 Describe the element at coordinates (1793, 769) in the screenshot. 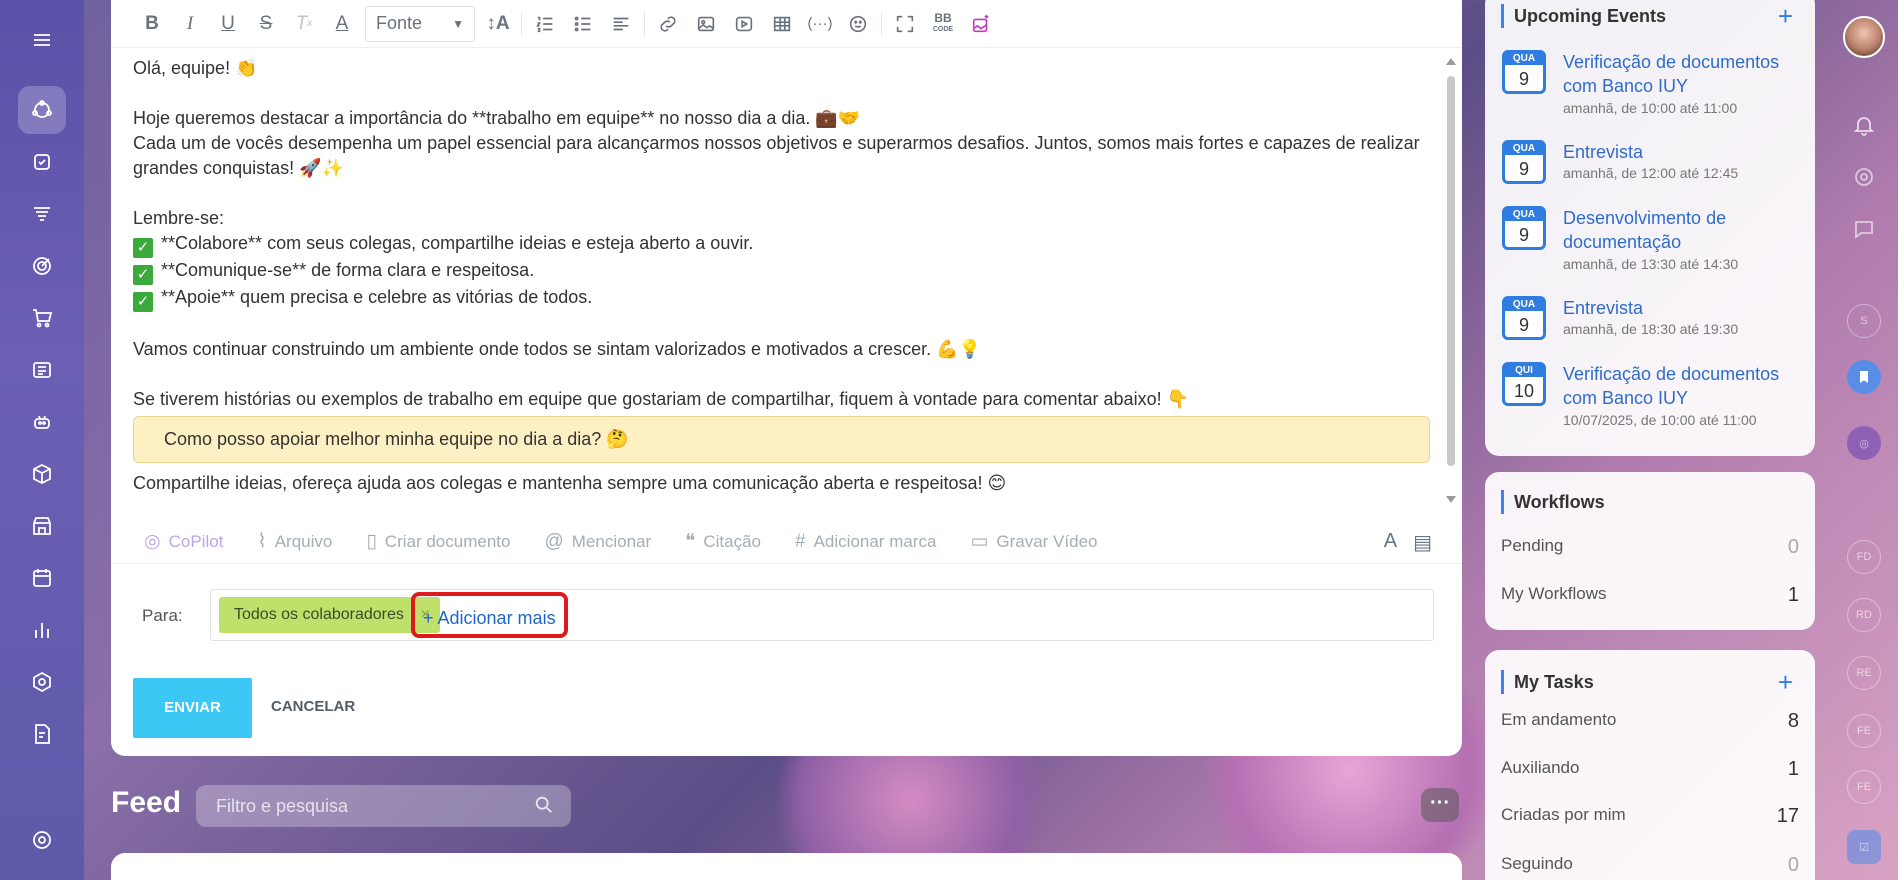

I see `task-row-count: 1` at that location.